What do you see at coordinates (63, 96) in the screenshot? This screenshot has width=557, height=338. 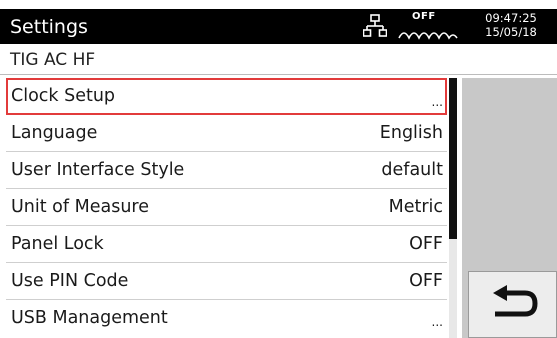 I see `menu-item-label: Clock Setup` at bounding box center [63, 96].